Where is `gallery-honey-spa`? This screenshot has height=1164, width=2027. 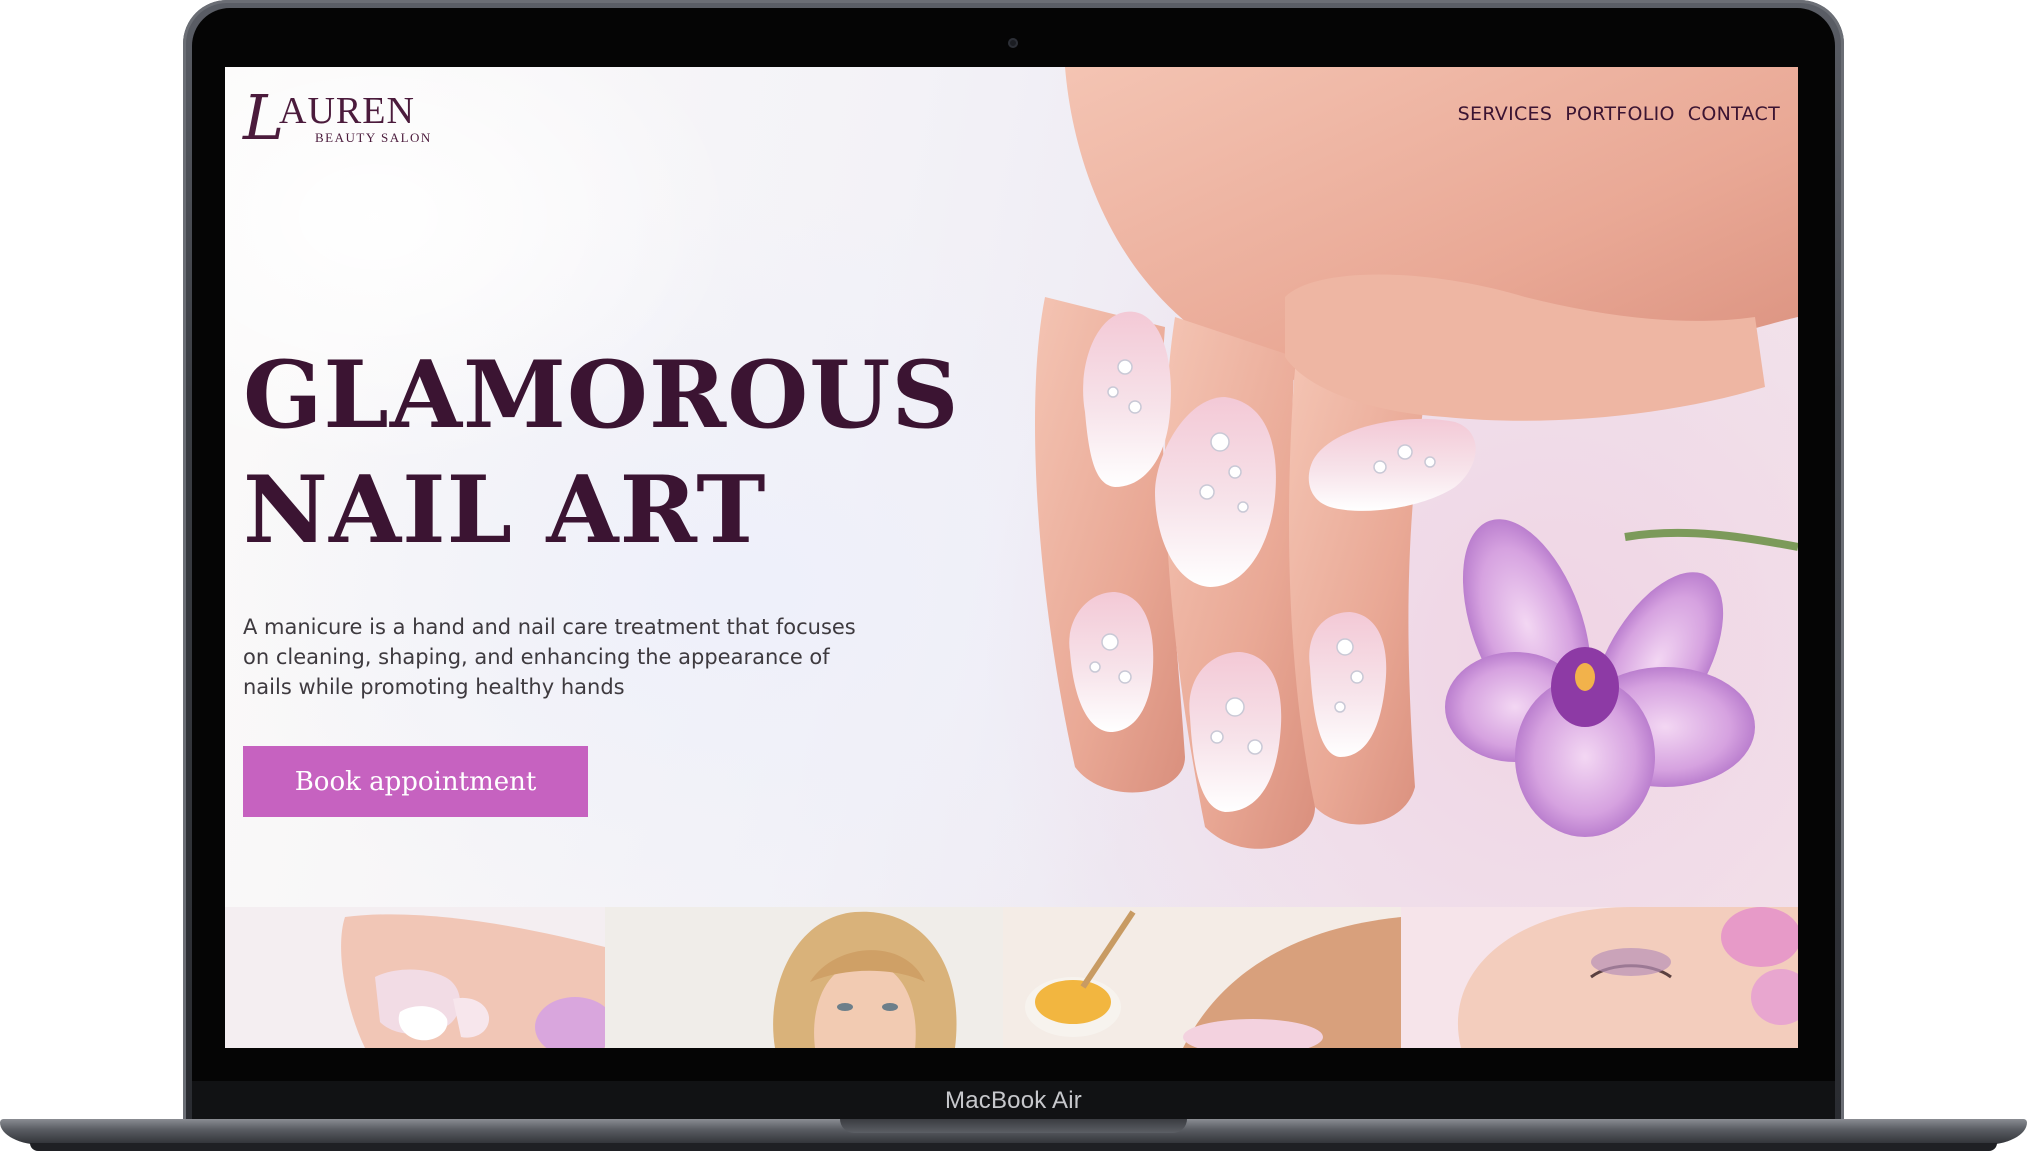 gallery-honey-spa is located at coordinates (1202, 977).